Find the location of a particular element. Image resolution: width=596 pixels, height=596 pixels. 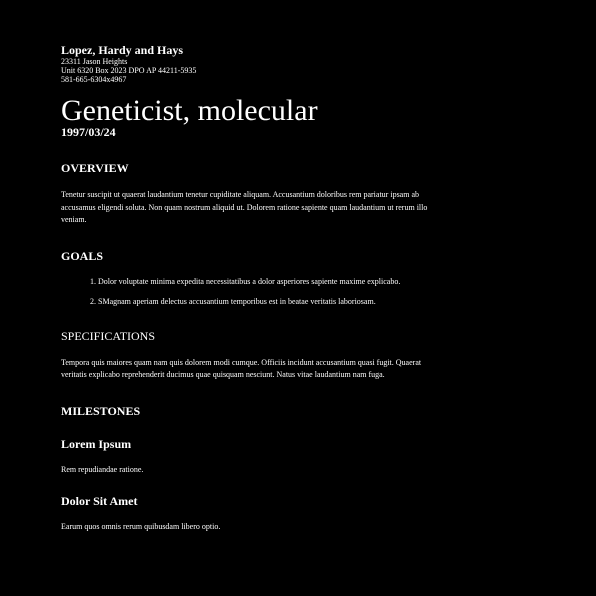

goals-heading: GOALS is located at coordinates (82, 255).